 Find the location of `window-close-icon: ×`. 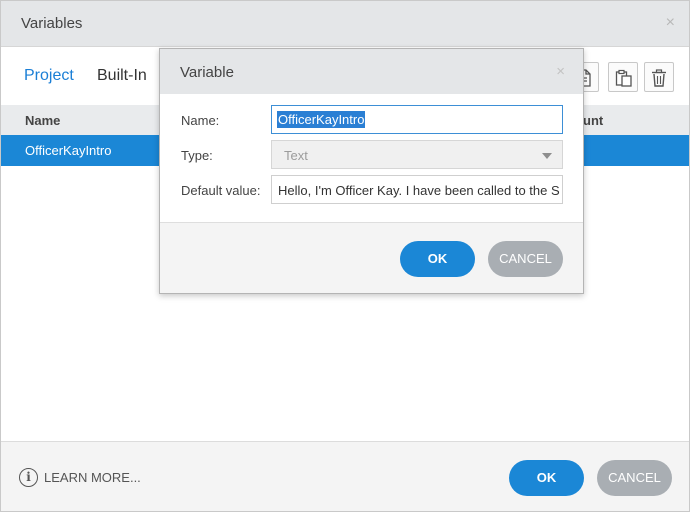

window-close-icon: × is located at coordinates (670, 23).